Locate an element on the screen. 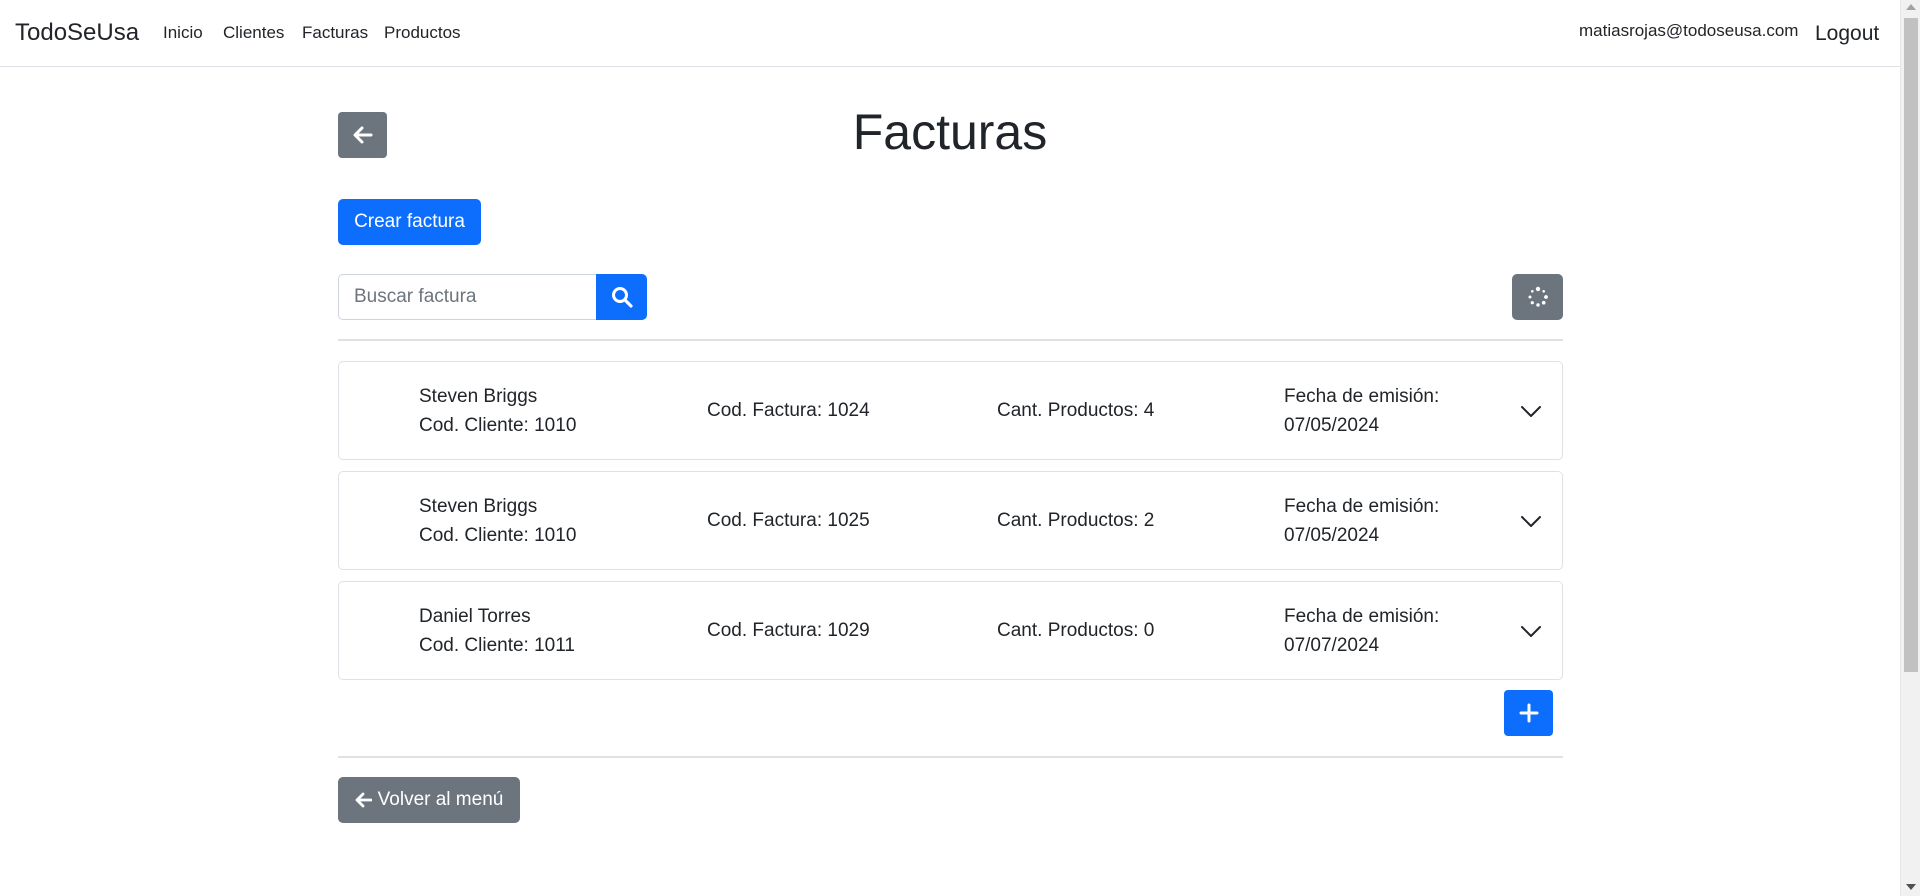 The width and height of the screenshot is (1920, 896). nav-link-facturas: Facturas is located at coordinates (335, 33).